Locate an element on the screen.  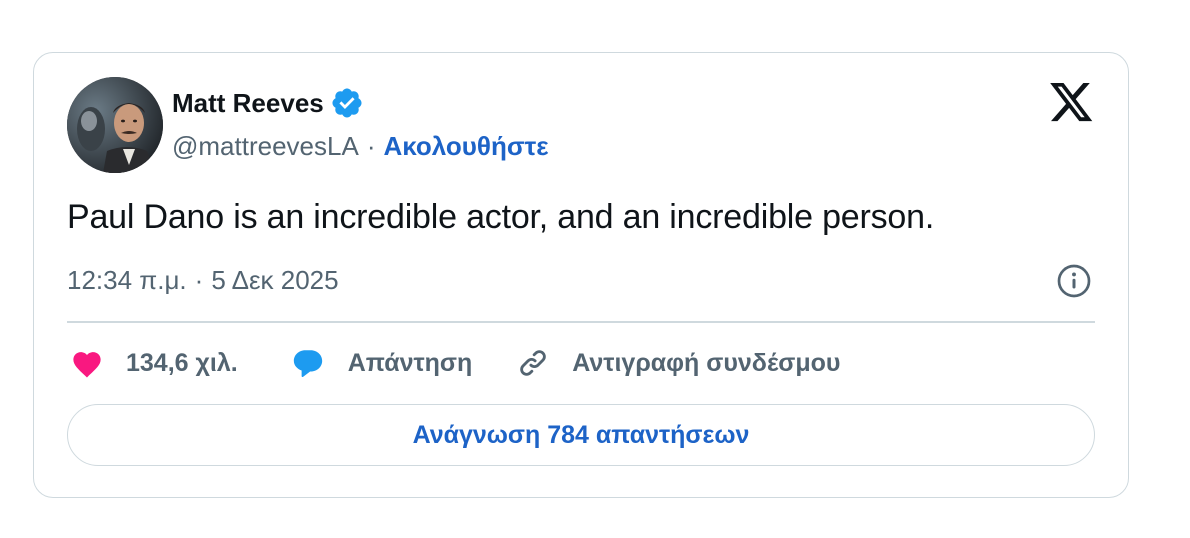
action-bar: 134,6 χιλ. Απάντηση Αντιγραφή συνδέσμου is located at coordinates (455, 363).